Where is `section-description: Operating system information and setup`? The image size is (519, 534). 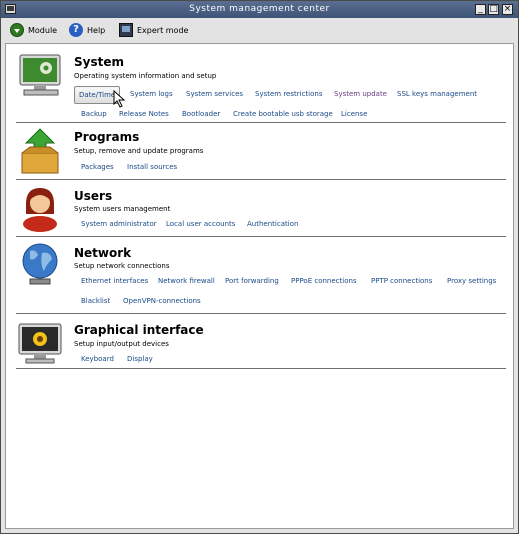 section-description: Operating system information and setup is located at coordinates (145, 76).